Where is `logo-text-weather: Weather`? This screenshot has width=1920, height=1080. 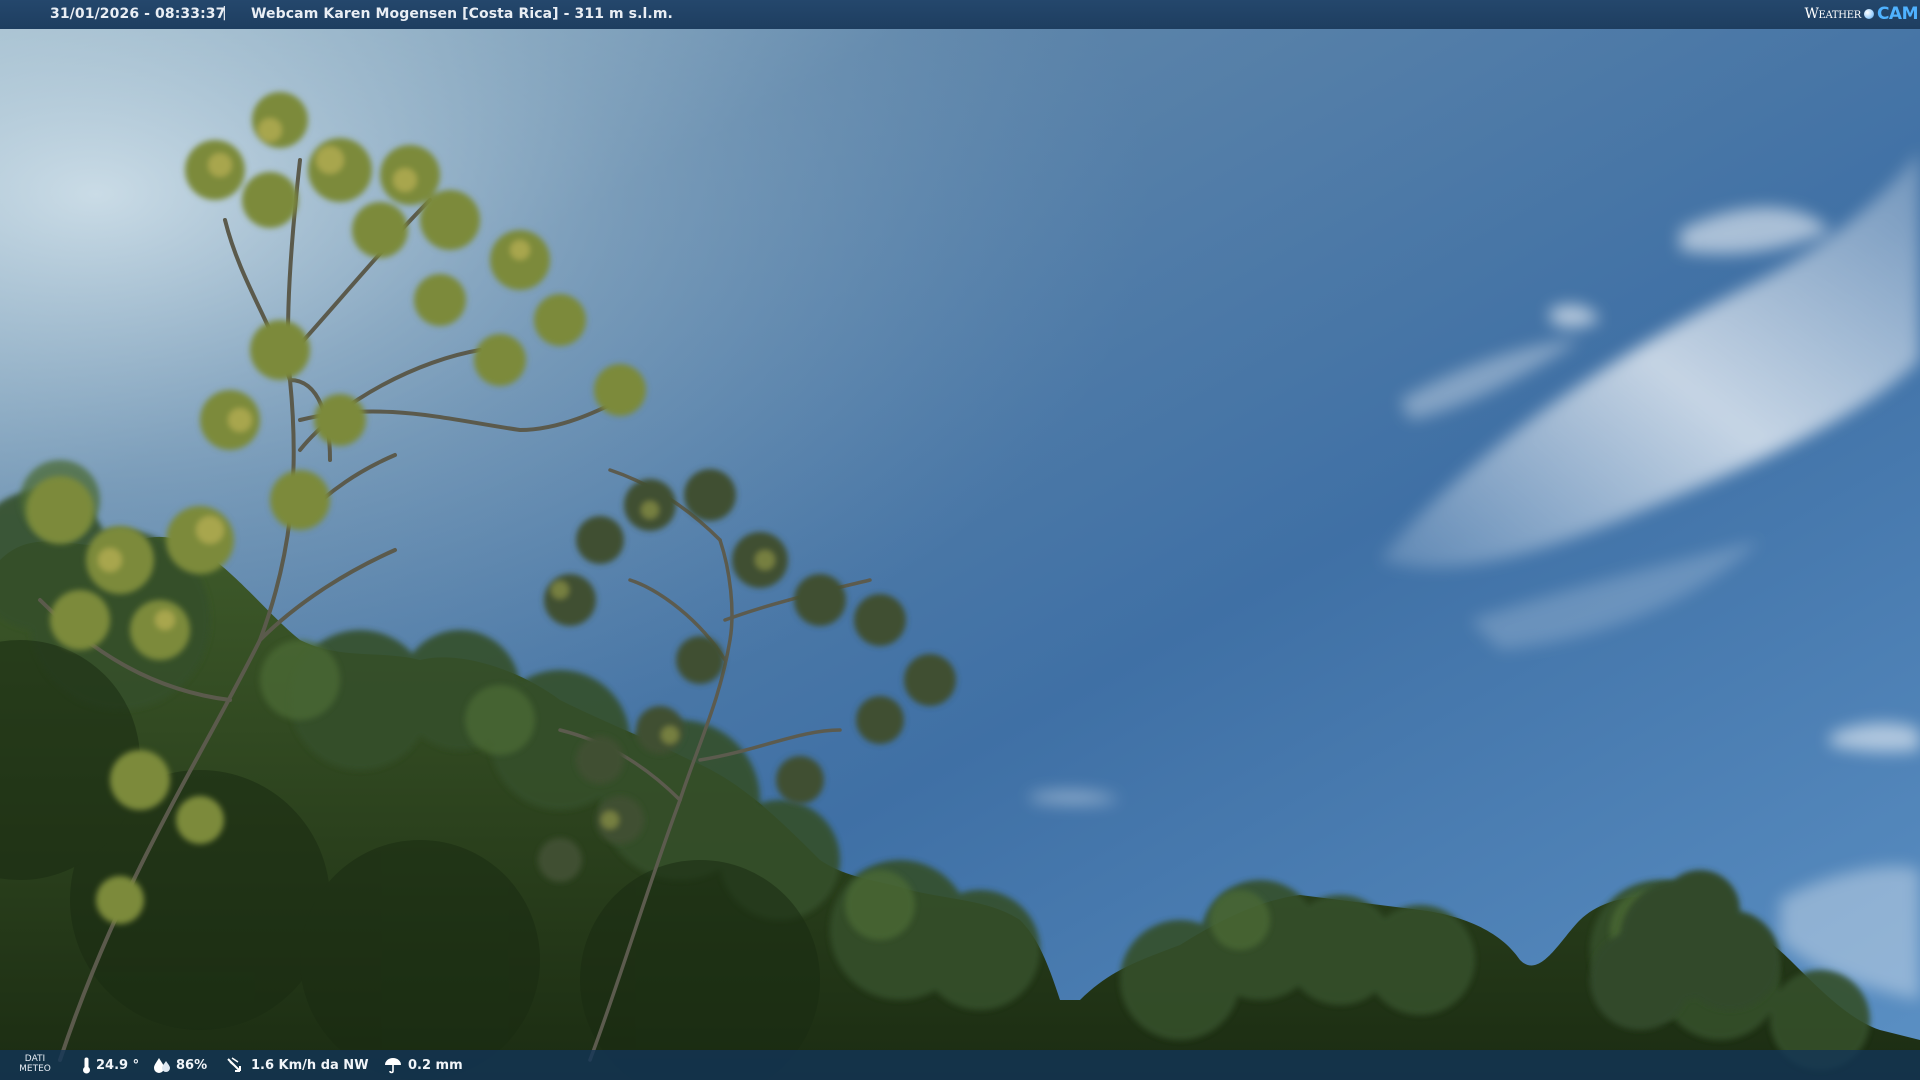 logo-text-weather: Weather is located at coordinates (1832, 14).